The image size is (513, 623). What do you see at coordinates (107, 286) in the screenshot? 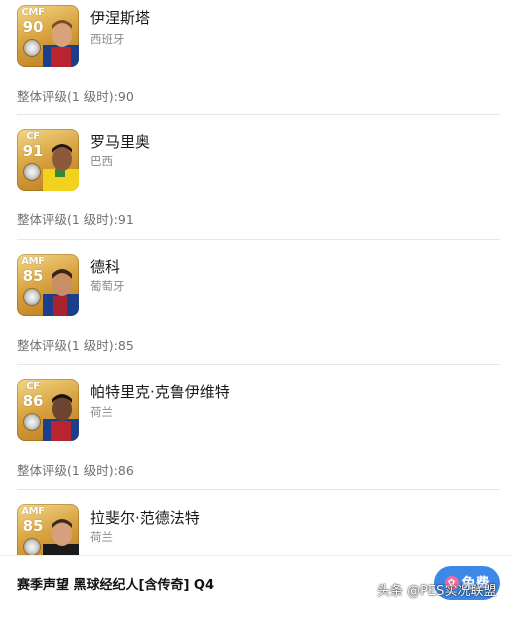
I see `player-nation: 葡萄牙` at bounding box center [107, 286].